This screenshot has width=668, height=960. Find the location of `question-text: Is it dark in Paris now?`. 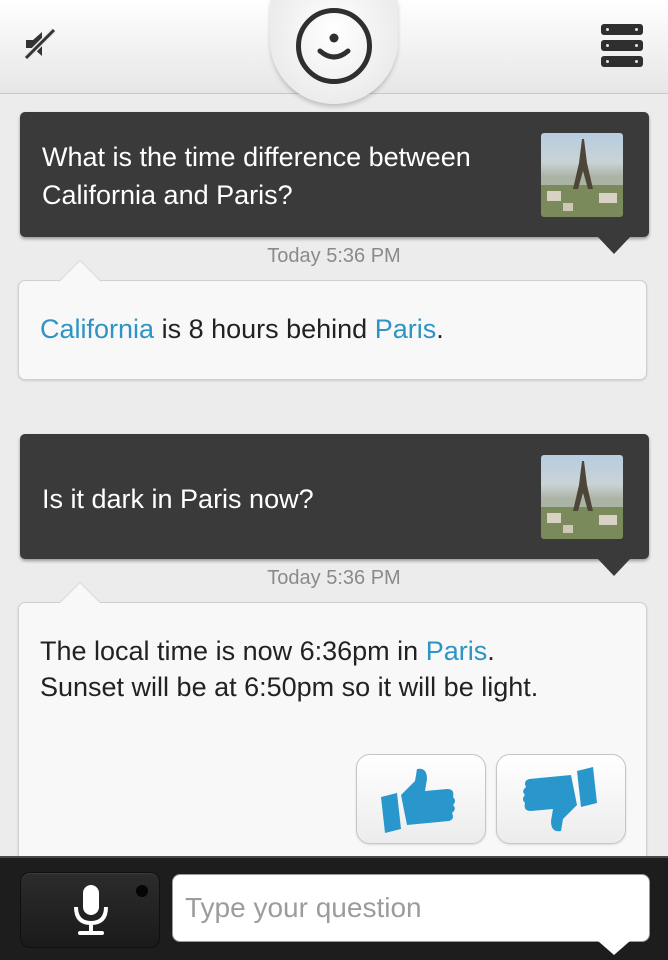

question-text: Is it dark in Paris now? is located at coordinates (178, 499).